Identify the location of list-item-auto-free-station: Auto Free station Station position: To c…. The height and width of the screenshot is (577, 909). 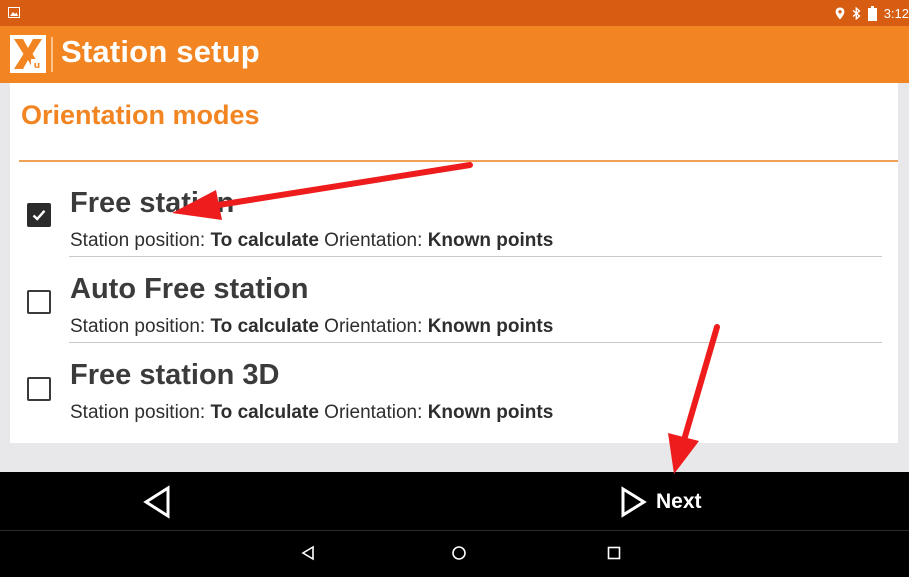
(454, 300).